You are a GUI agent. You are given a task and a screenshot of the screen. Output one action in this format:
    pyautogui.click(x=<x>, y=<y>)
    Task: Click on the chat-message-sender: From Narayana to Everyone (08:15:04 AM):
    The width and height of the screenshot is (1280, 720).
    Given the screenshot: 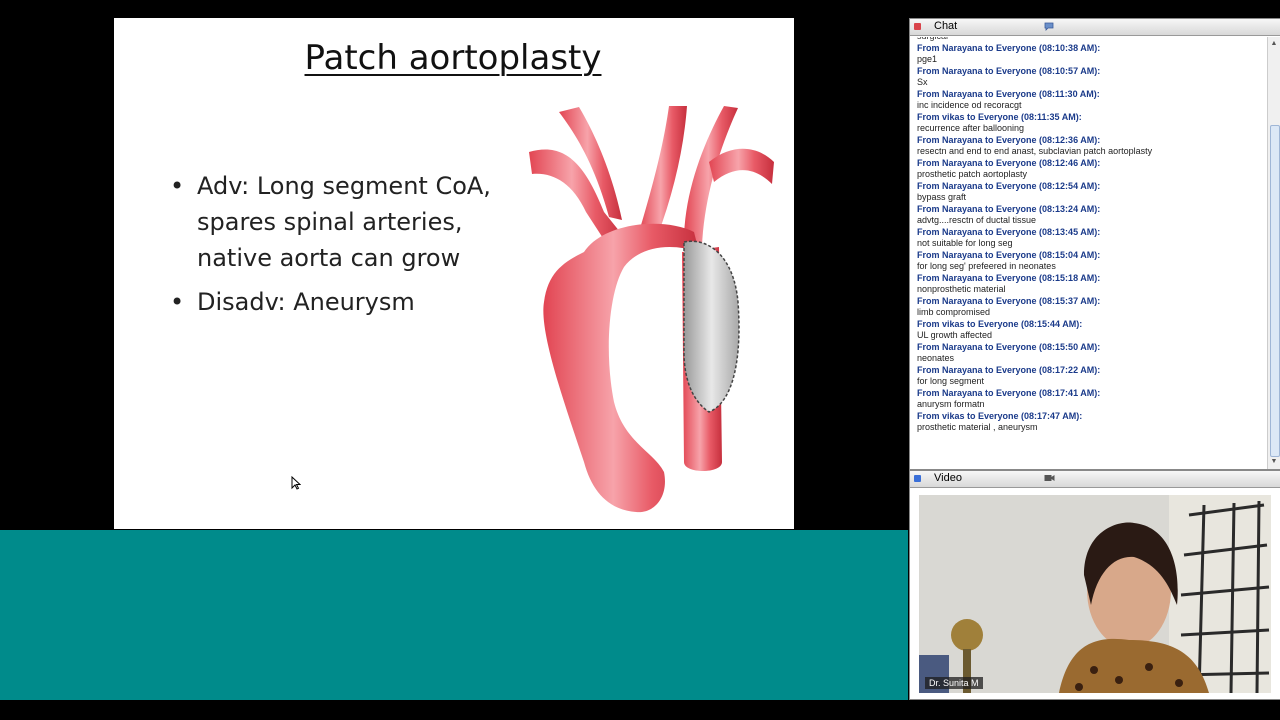 What is the action you would take?
    pyautogui.click(x=1009, y=254)
    